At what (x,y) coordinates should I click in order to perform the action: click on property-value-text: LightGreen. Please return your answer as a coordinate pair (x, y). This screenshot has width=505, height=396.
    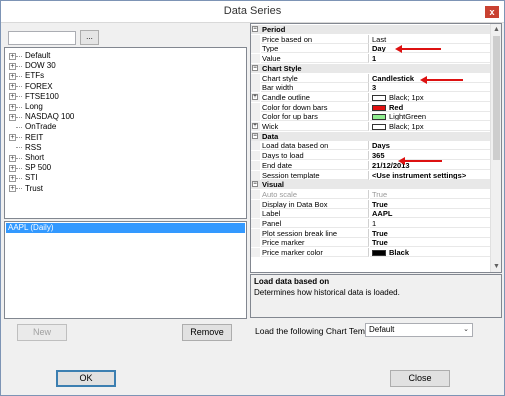
    Looking at the image, I should click on (408, 117).